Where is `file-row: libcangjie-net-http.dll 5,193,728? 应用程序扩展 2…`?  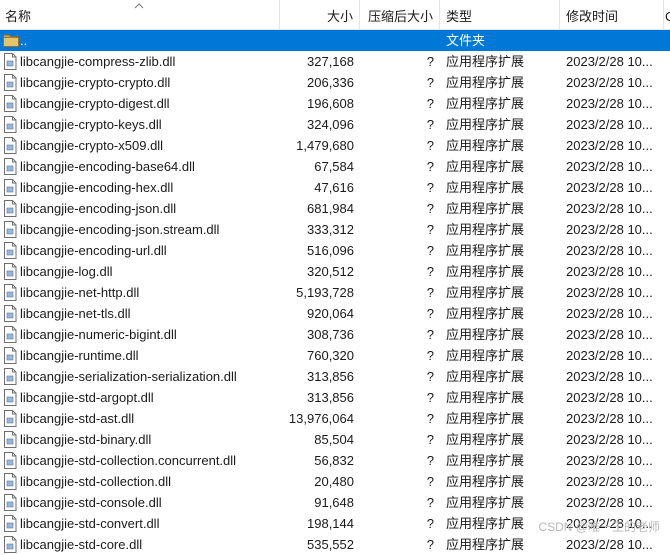 file-row: libcangjie-net-http.dll 5,193,728? 应用程序扩展 2… is located at coordinates (335, 292).